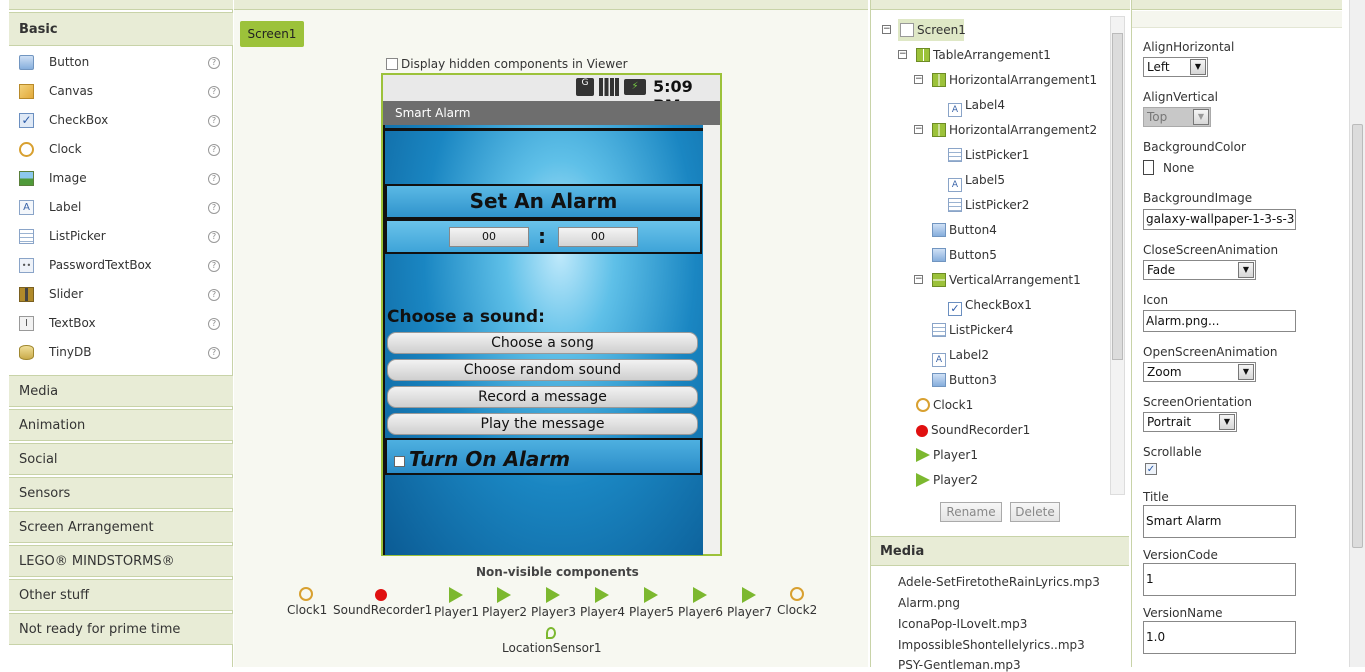  I want to click on media-file: PSY-Gentleman.mp3, so click(959, 665).